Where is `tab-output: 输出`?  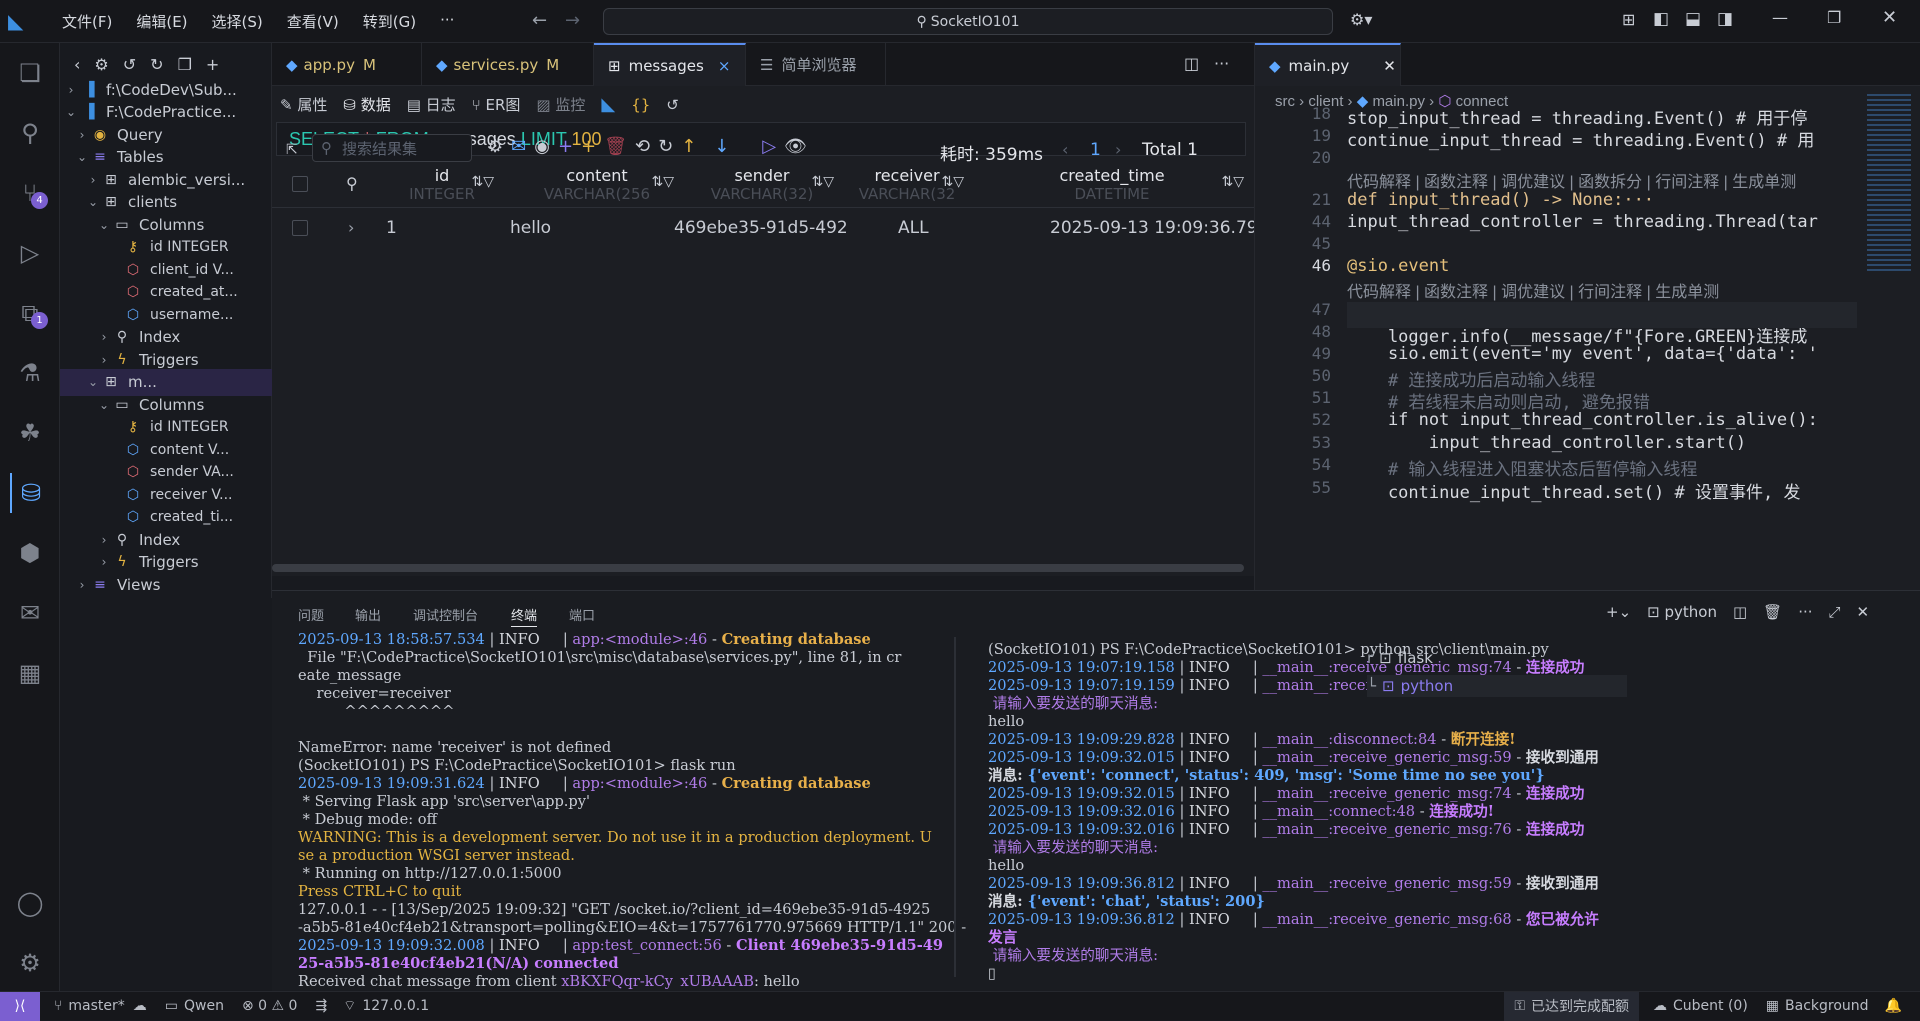 tab-output: 输出 is located at coordinates (368, 614).